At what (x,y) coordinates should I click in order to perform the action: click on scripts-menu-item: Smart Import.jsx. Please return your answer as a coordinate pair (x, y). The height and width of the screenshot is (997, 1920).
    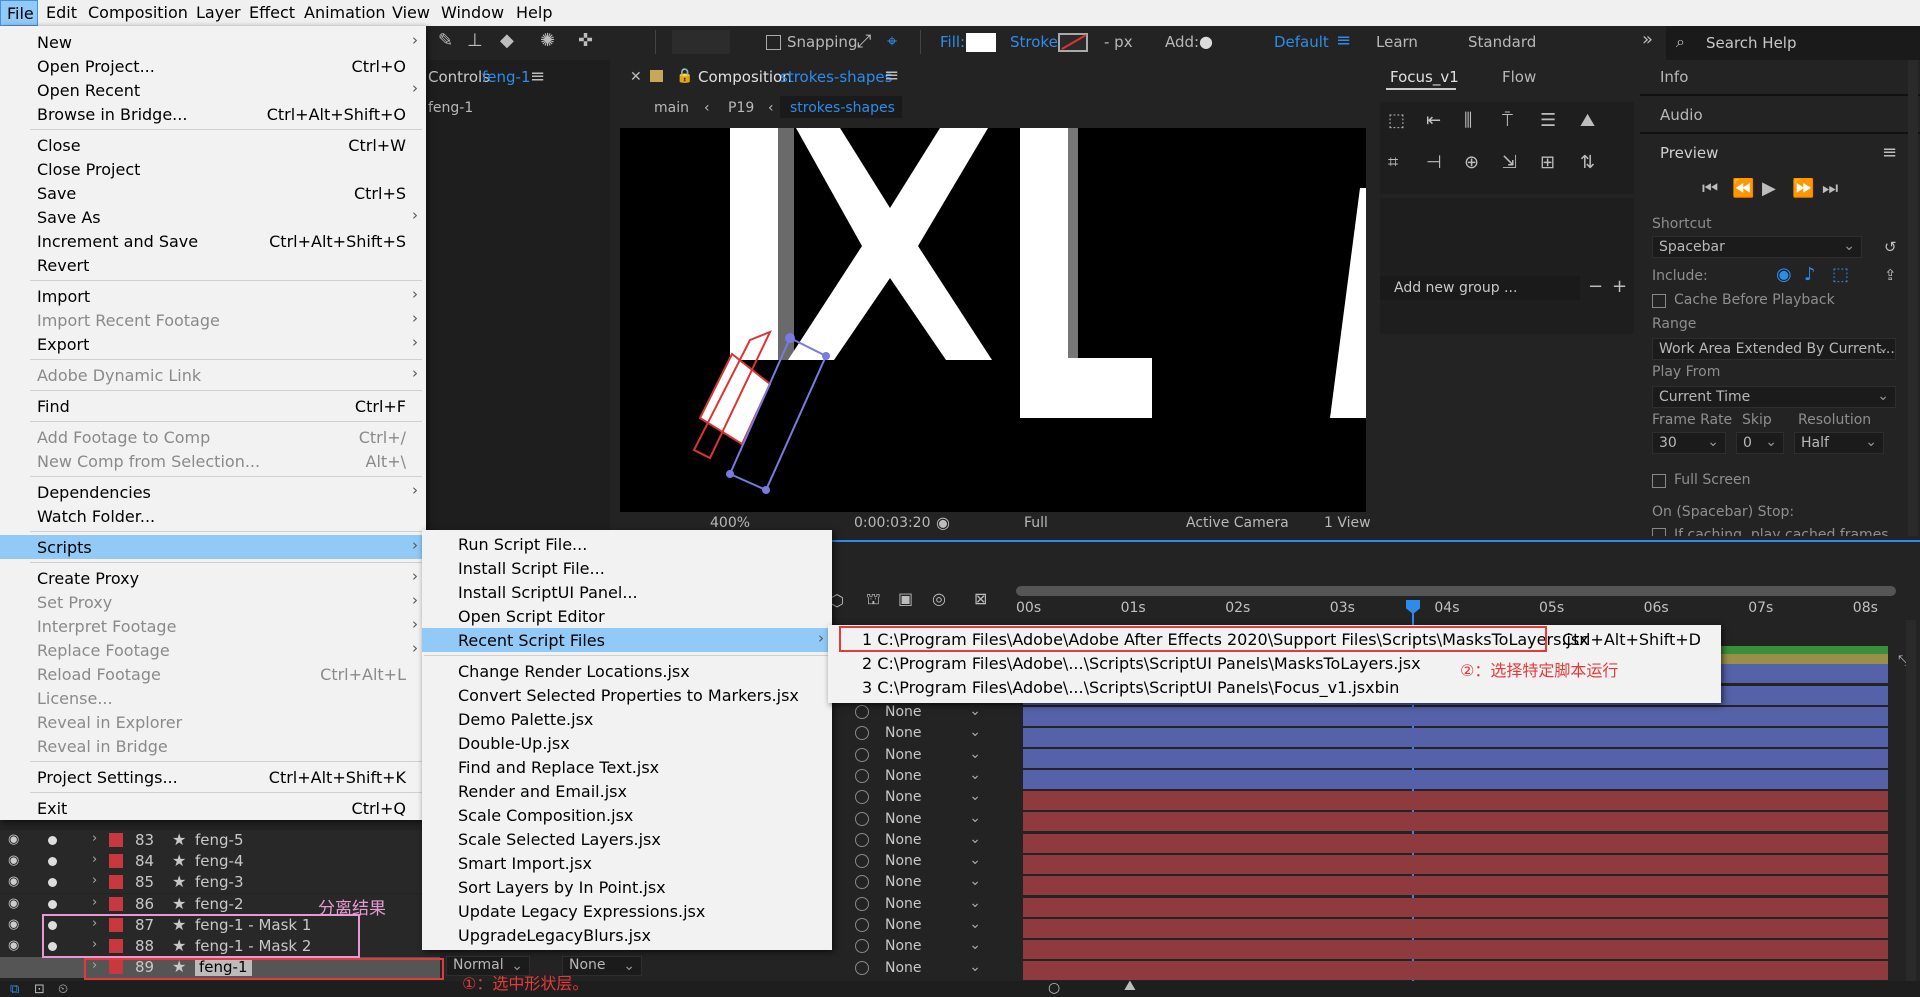
    Looking at the image, I should click on (627, 863).